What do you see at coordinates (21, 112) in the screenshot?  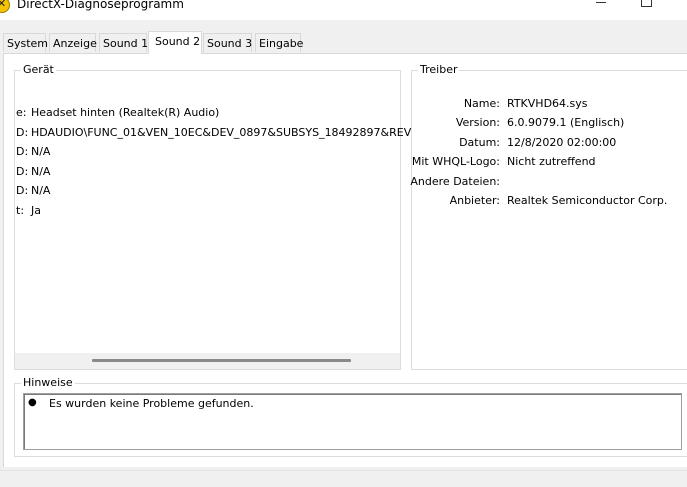 I see `device-label: e:` at bounding box center [21, 112].